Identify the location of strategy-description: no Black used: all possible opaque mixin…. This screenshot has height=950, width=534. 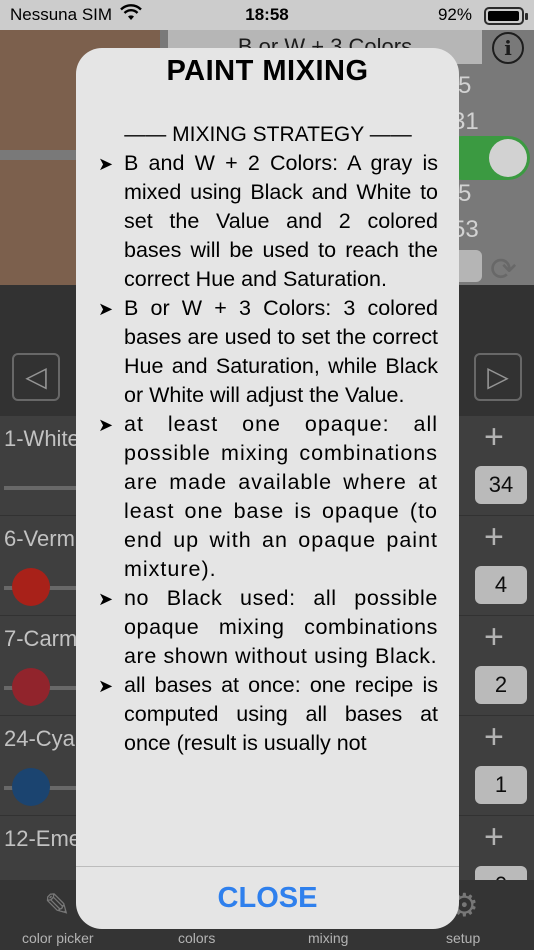
(281, 627).